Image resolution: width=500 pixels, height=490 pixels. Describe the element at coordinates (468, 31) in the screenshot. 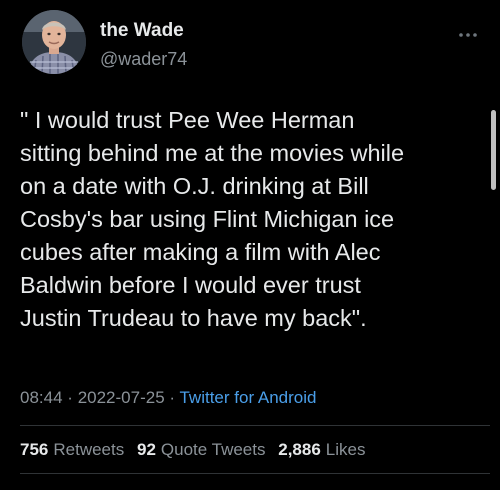

I see `more-dots-icon` at that location.